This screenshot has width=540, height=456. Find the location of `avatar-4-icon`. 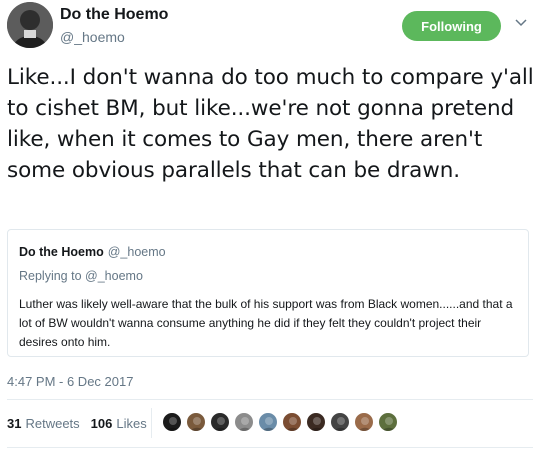

avatar-4-icon is located at coordinates (244, 422).